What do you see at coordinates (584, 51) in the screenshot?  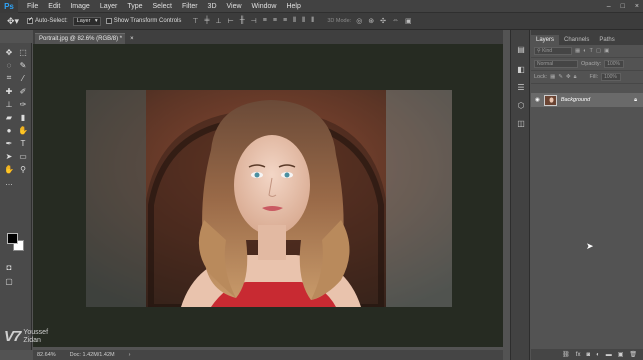 I see `filter-adjust-icon: ◐` at bounding box center [584, 51].